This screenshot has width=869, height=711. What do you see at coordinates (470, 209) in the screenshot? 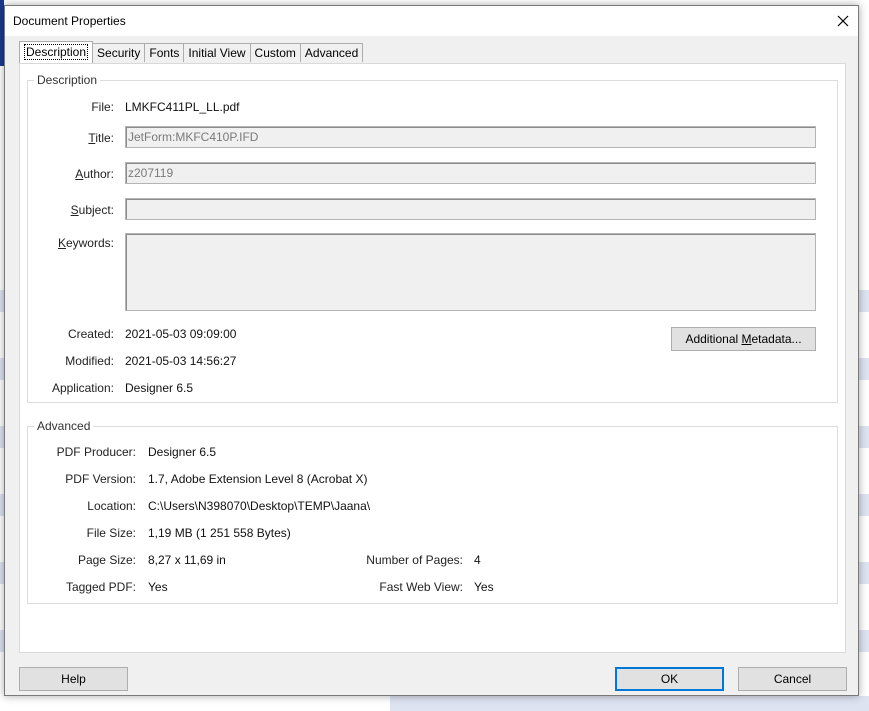
I see `subject-field` at bounding box center [470, 209].